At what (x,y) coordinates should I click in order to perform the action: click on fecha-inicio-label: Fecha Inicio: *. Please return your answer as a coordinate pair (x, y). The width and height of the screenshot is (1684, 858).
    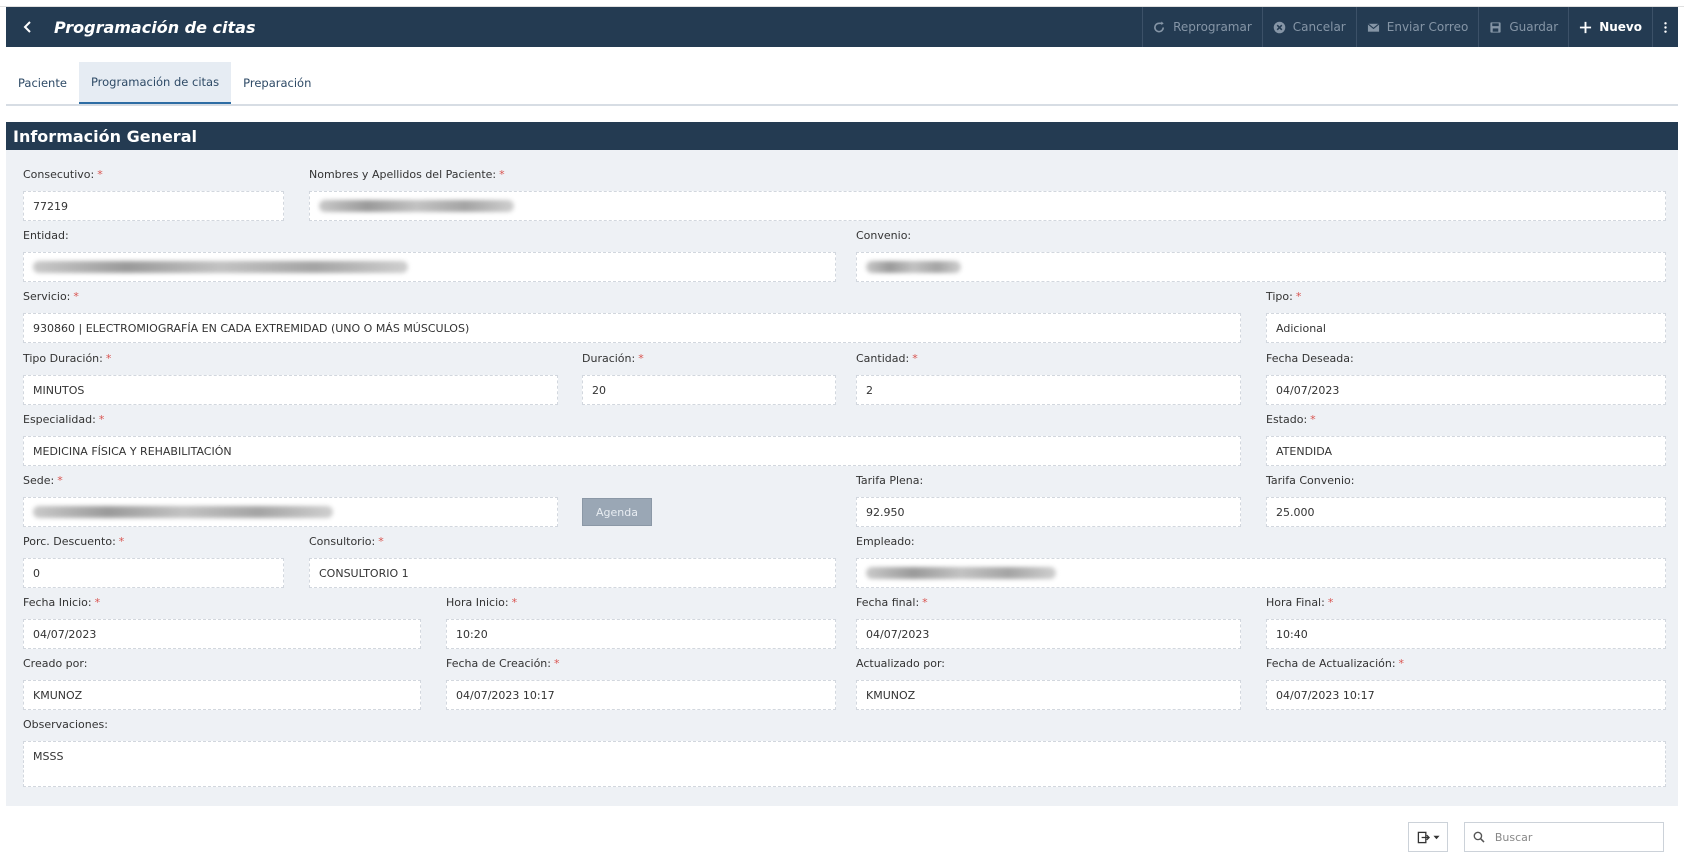
    Looking at the image, I should click on (62, 602).